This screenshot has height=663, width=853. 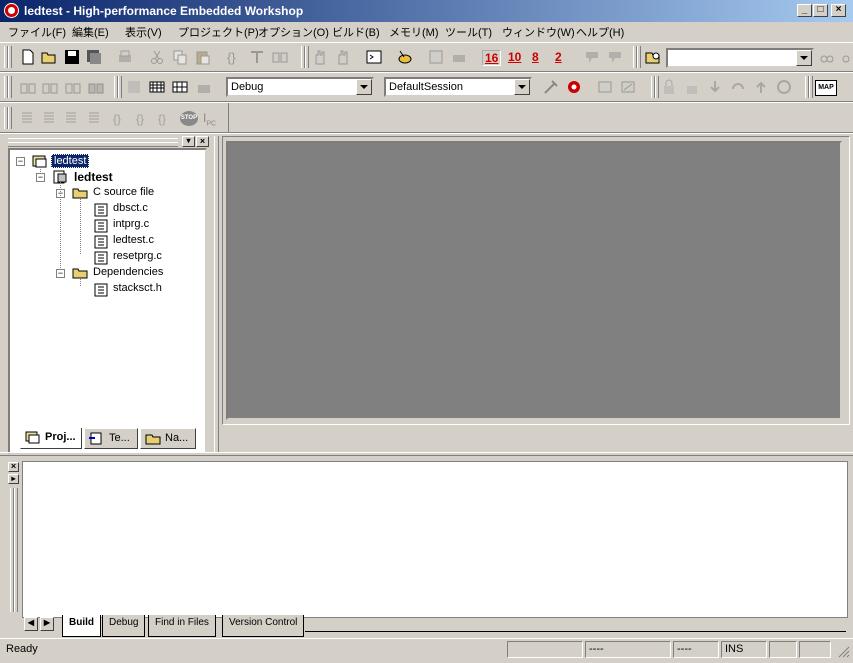 What do you see at coordinates (124, 626) in the screenshot?
I see `tab-debug: Debug` at bounding box center [124, 626].